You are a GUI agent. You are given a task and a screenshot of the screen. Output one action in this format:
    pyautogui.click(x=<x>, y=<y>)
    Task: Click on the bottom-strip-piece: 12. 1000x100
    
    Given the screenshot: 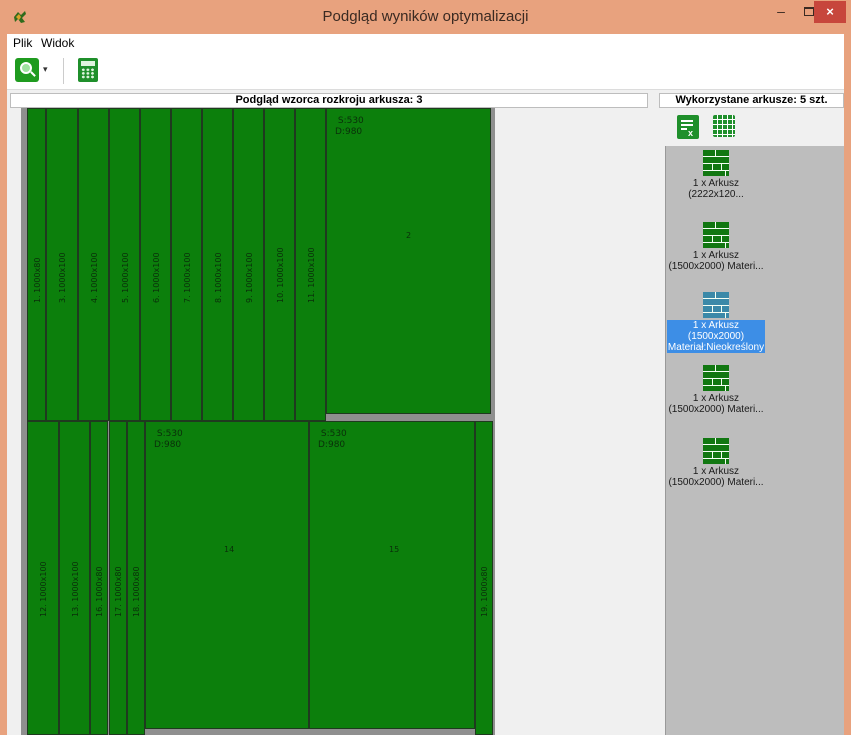 What is the action you would take?
    pyautogui.click(x=43, y=578)
    